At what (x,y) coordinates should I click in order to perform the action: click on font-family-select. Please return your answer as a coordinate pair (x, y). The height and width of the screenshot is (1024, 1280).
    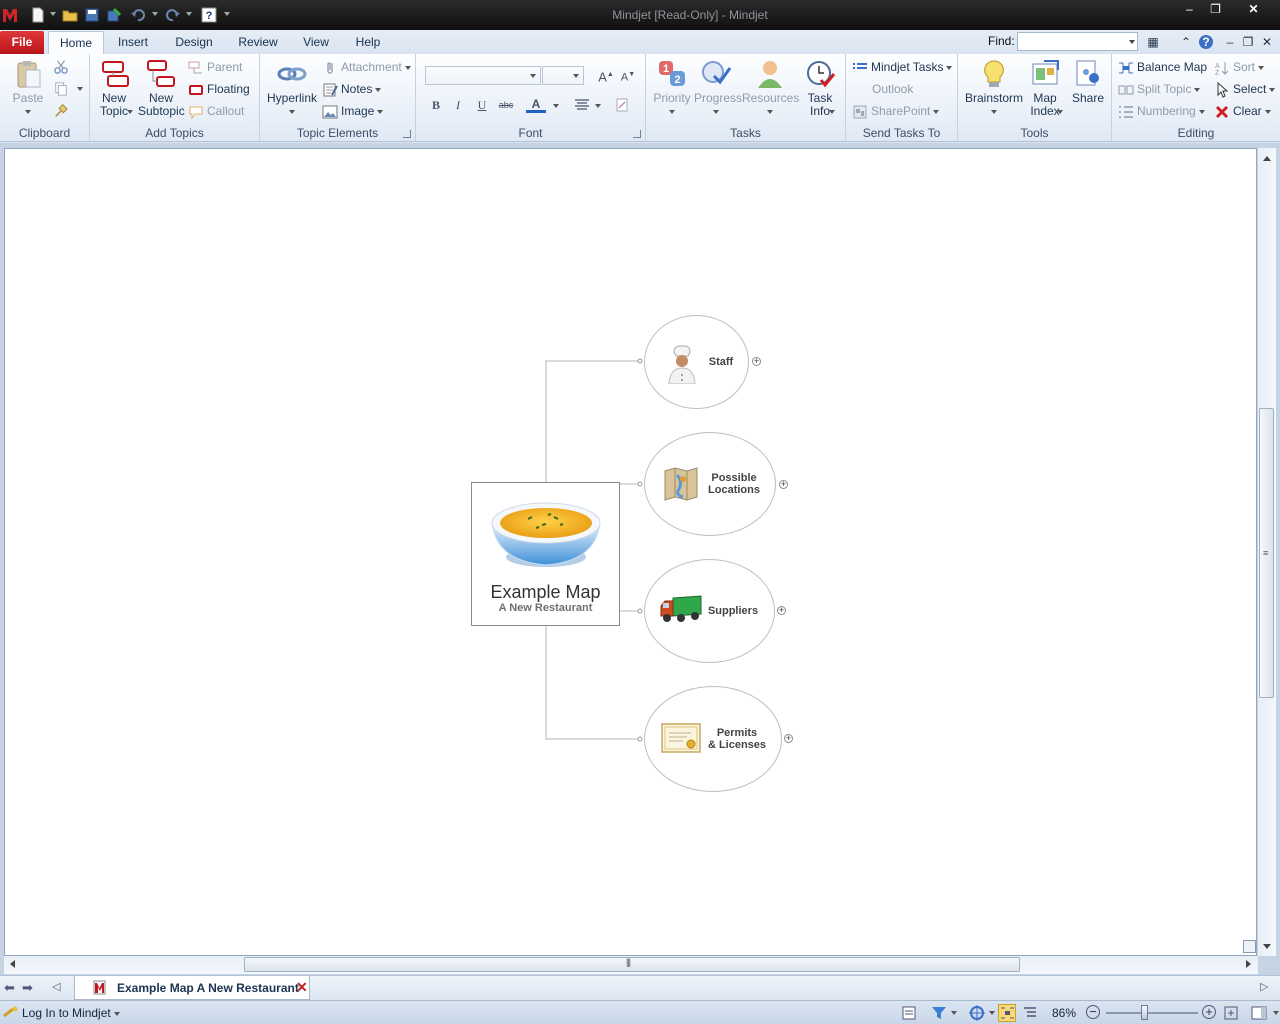
    Looking at the image, I should click on (483, 75).